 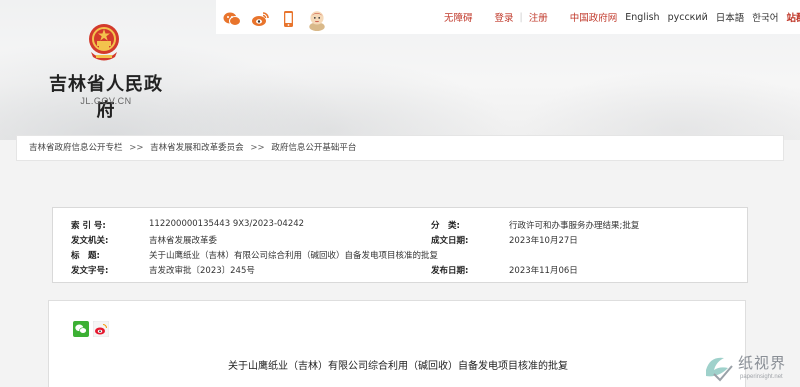 What do you see at coordinates (594, 17) in the screenshot?
I see `china-gov-link: 中国政府网` at bounding box center [594, 17].